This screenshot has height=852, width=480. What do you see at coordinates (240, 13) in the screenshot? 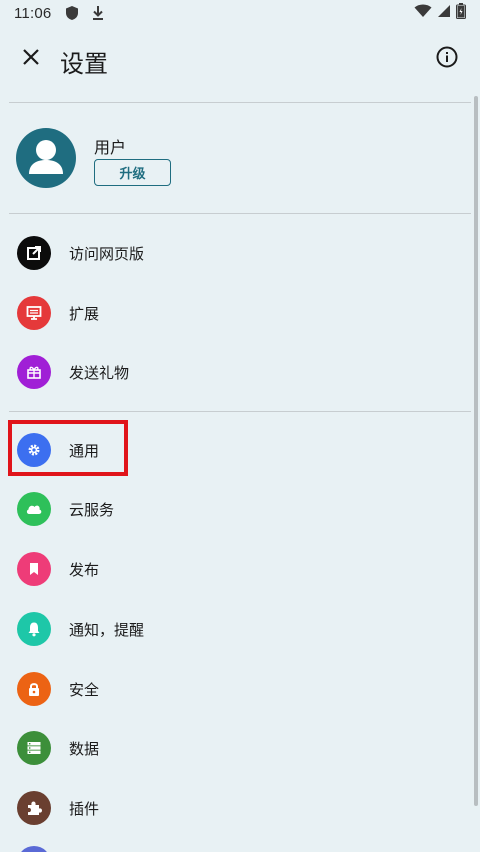
I see `status-bar: 11:06` at bounding box center [240, 13].